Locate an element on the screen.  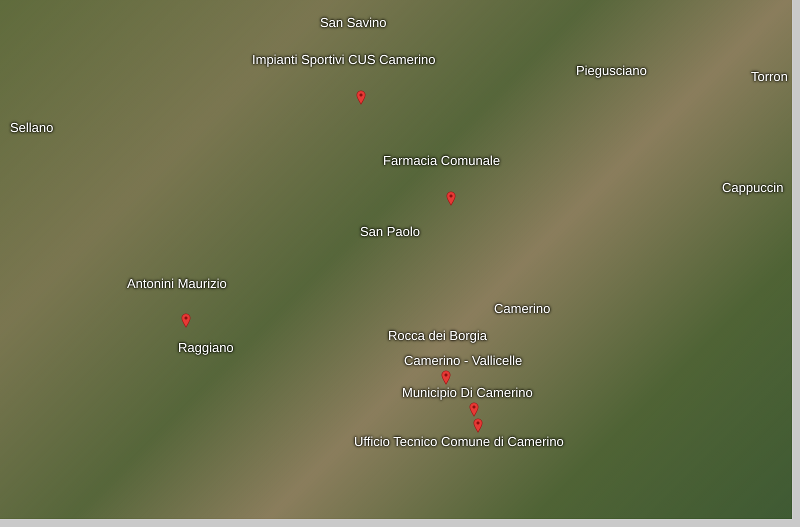
place-label: Torron is located at coordinates (769, 76).